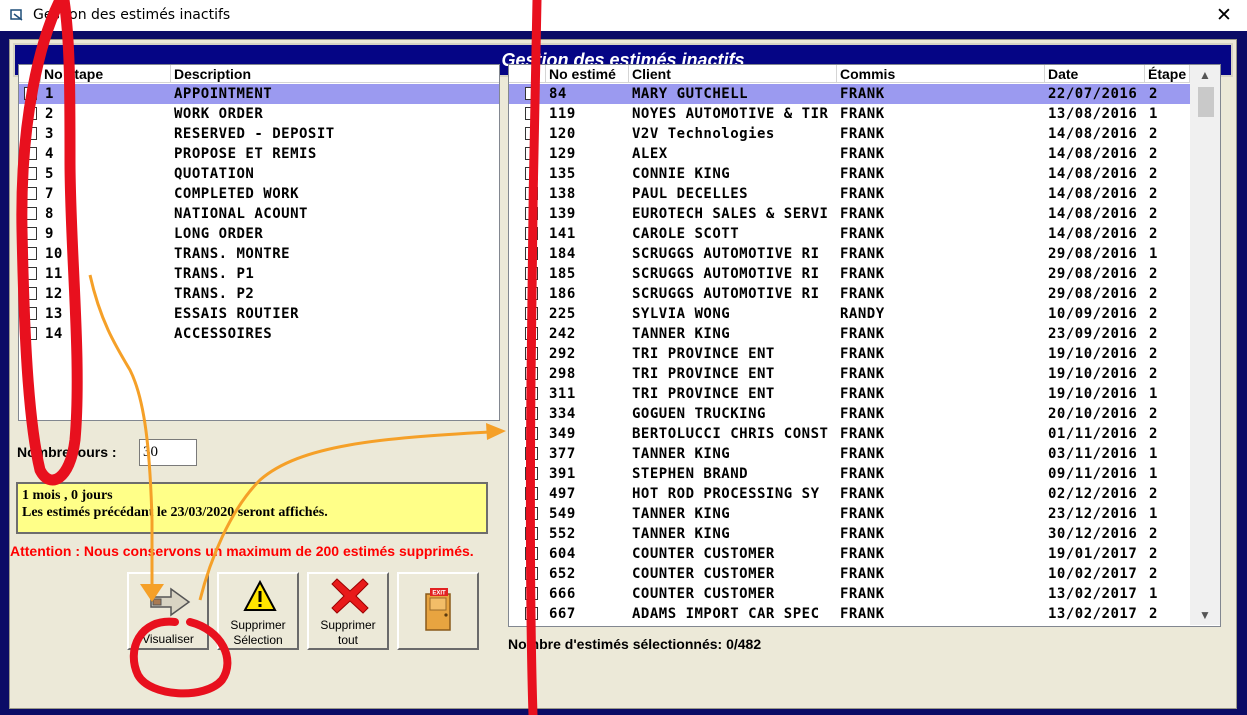 The height and width of the screenshot is (715, 1247). Describe the element at coordinates (849, 154) in the screenshot. I see `estimate-row: 129 ALEX FRANK 14/08/2016 2` at that location.